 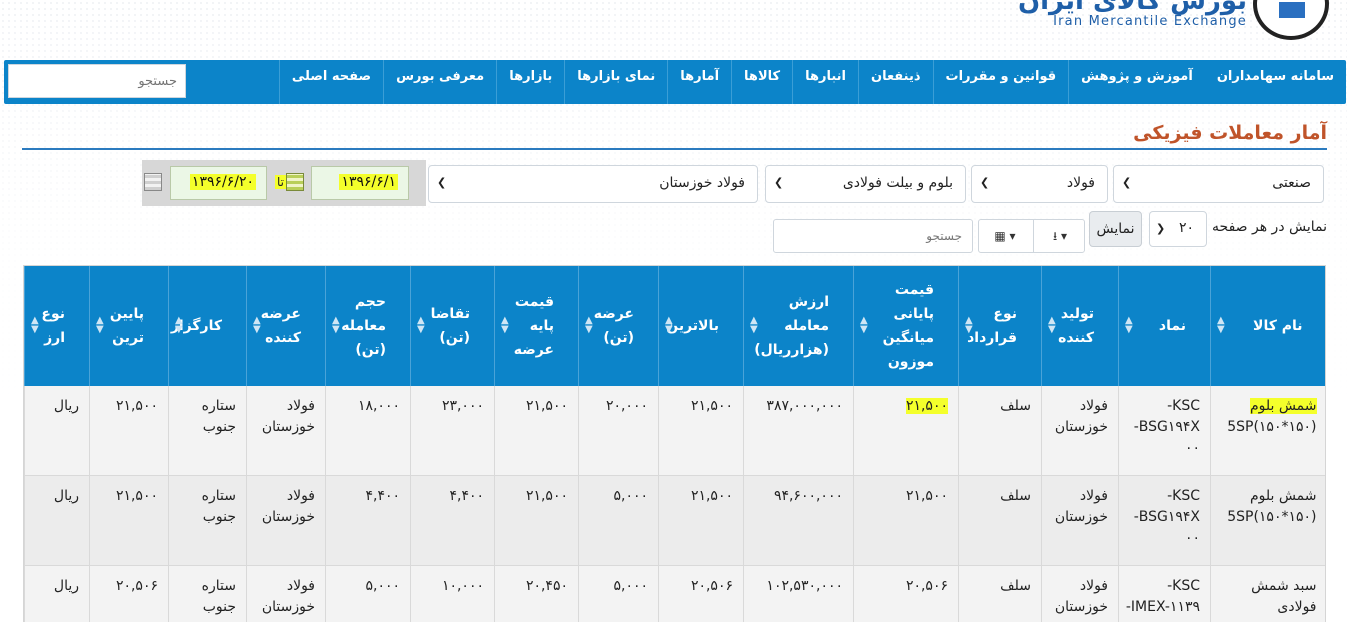 What do you see at coordinates (897, 183) in the screenshot?
I see `subgroup-select-value: بلوم و بیلت فولادی` at bounding box center [897, 183].